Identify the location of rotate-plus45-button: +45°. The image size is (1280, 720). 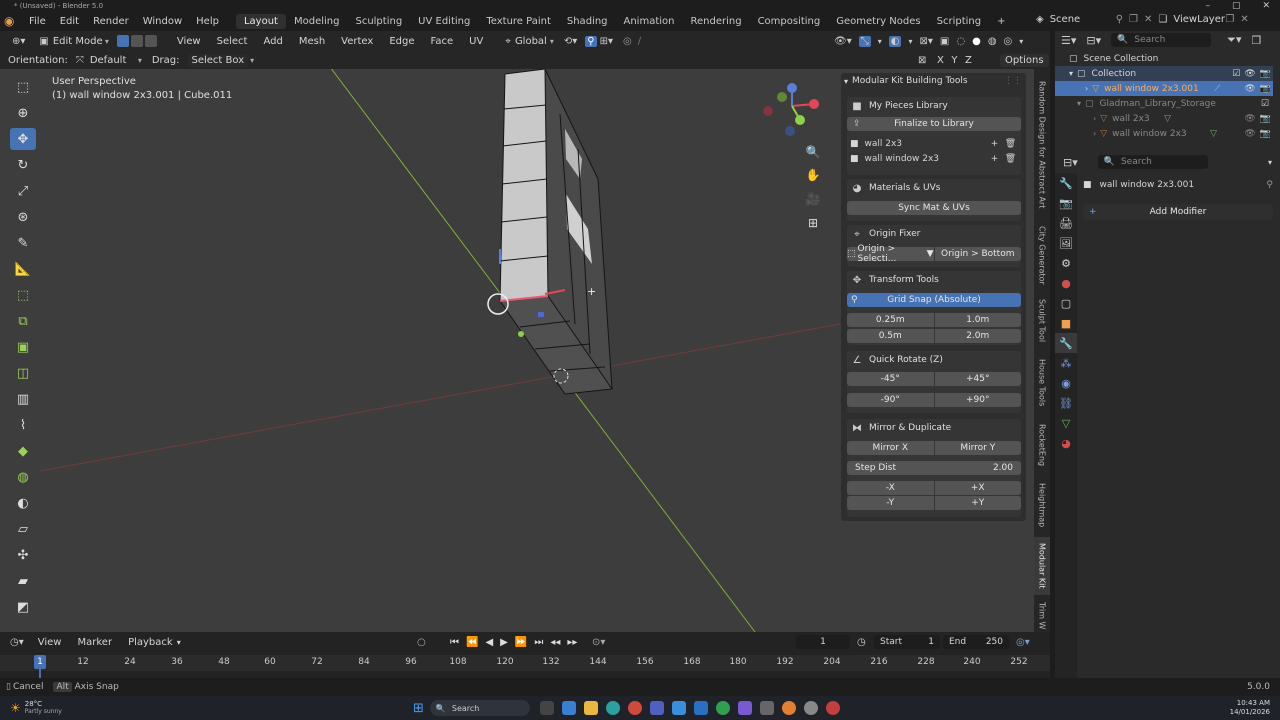
(977, 379).